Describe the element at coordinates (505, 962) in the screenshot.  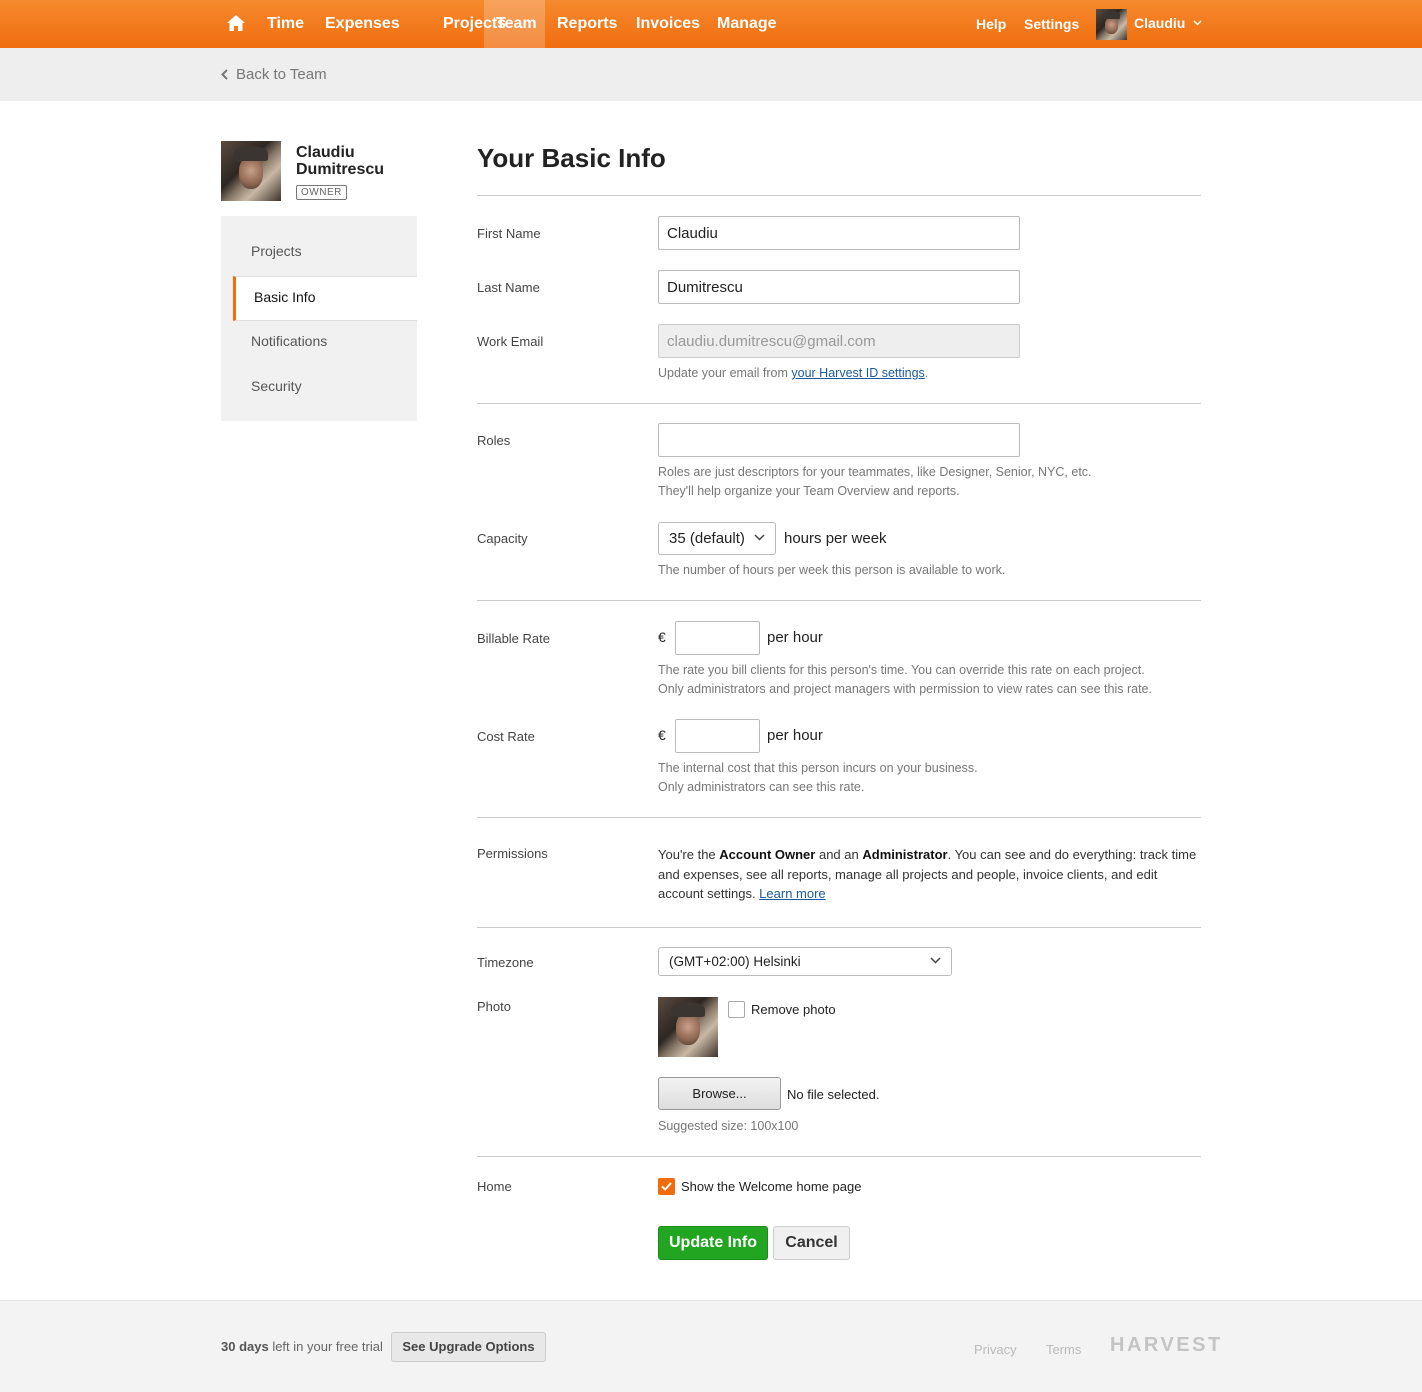
I see `timezone-label: Timezone` at that location.